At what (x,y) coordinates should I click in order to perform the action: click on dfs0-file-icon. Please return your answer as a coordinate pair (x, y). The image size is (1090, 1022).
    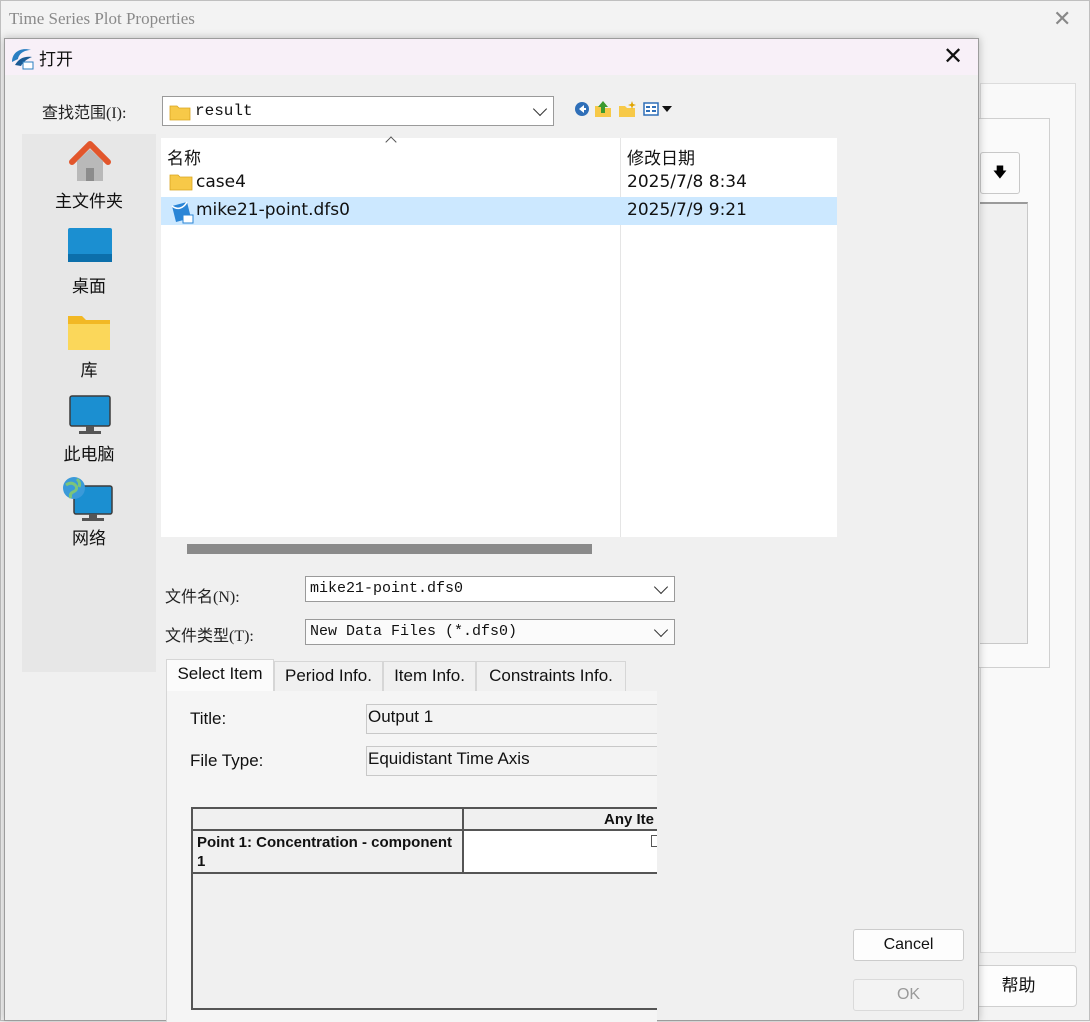
    Looking at the image, I should click on (182, 212).